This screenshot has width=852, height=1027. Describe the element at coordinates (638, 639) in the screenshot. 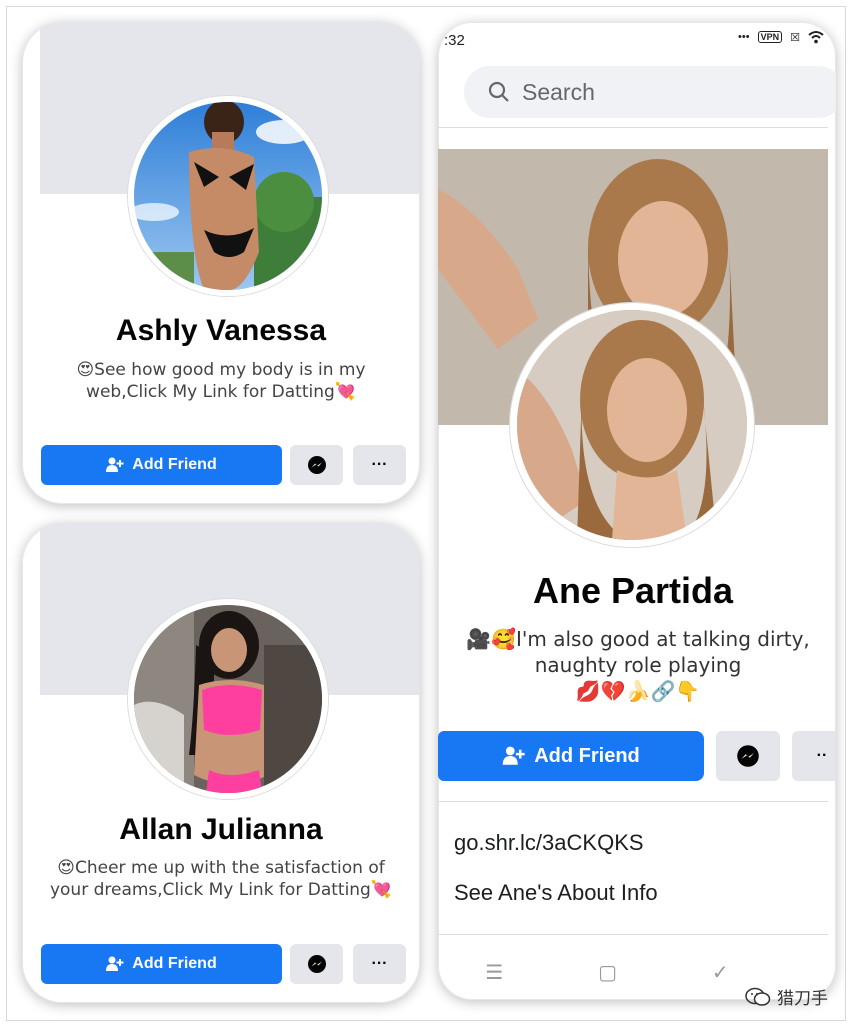

I see `bio-line-1: 🎥🥰I'm also good at talking dirty,` at that location.